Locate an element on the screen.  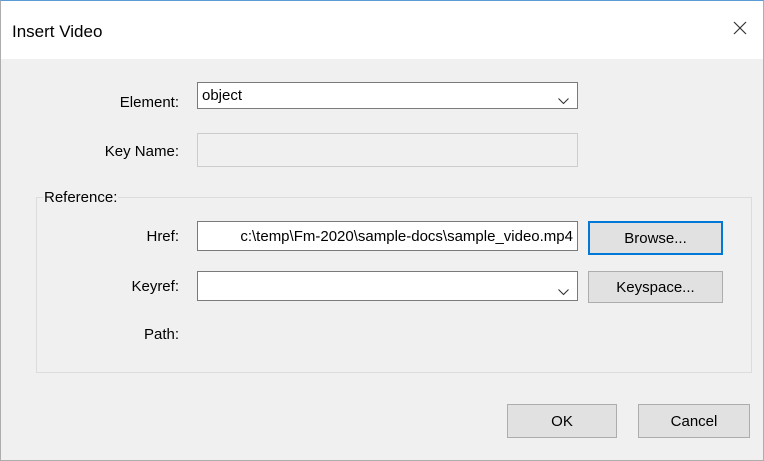
key-name-field is located at coordinates (387, 150).